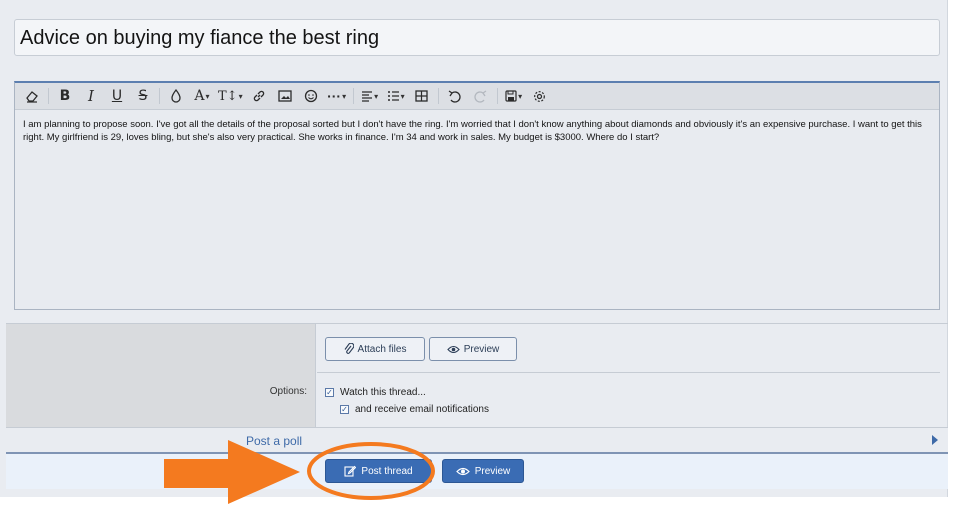 This screenshot has height=509, width=956. What do you see at coordinates (382, 349) in the screenshot?
I see `attach-files-label: Attach files` at bounding box center [382, 349].